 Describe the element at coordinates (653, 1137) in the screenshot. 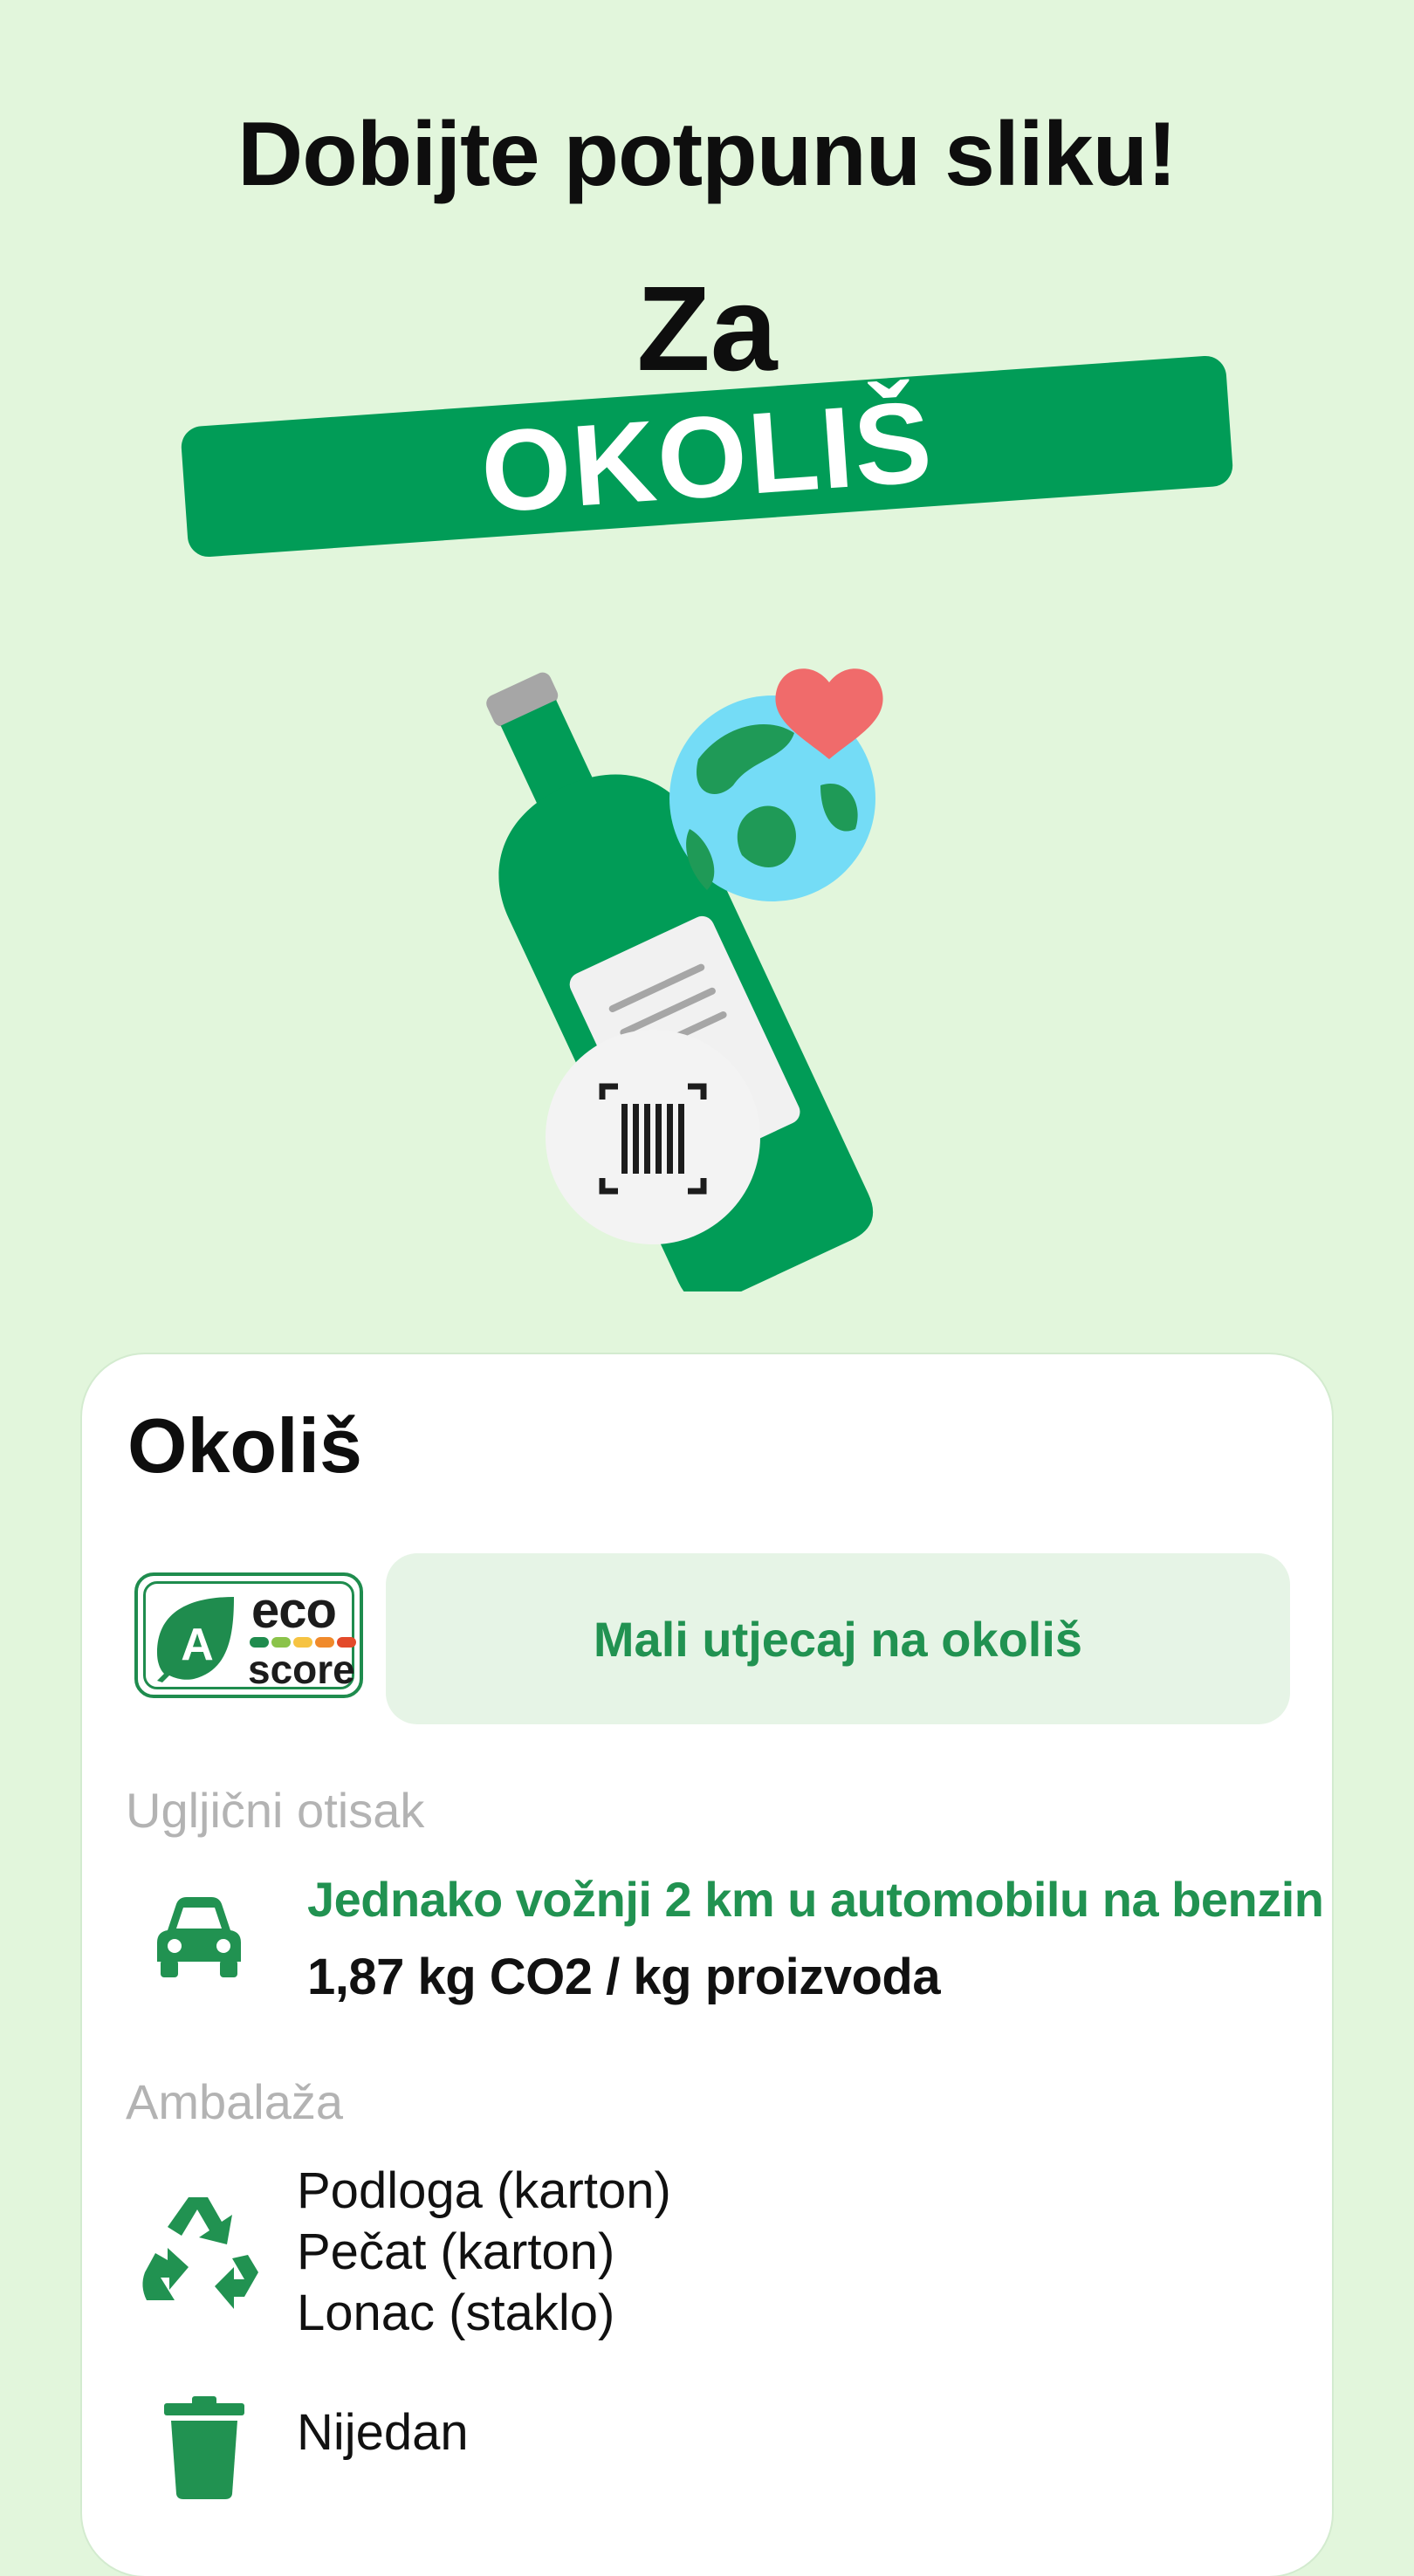

I see `barcode-scan-icon` at that location.